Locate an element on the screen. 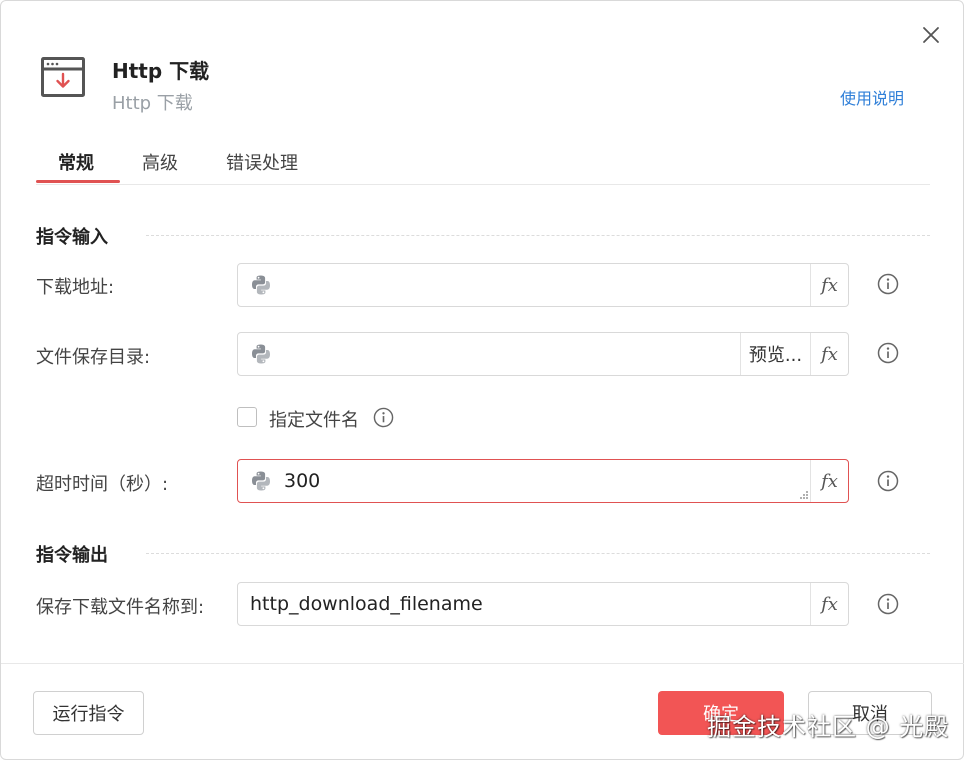 Image resolution: width=964 pixels, height=760 pixels. watermark: 掘金技术社区 @ 光殿 is located at coordinates (828, 727).